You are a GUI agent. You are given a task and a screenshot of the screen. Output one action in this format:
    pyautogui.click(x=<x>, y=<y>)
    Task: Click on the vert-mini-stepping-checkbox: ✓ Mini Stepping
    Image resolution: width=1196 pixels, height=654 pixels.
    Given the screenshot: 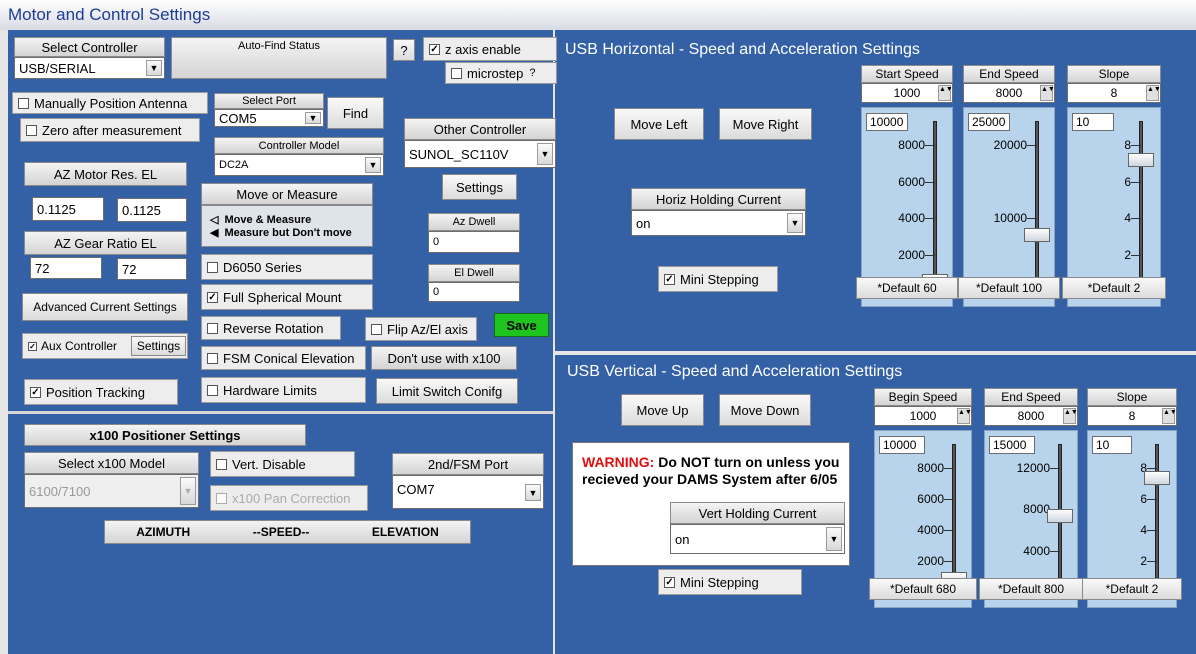 What is the action you would take?
    pyautogui.click(x=730, y=582)
    